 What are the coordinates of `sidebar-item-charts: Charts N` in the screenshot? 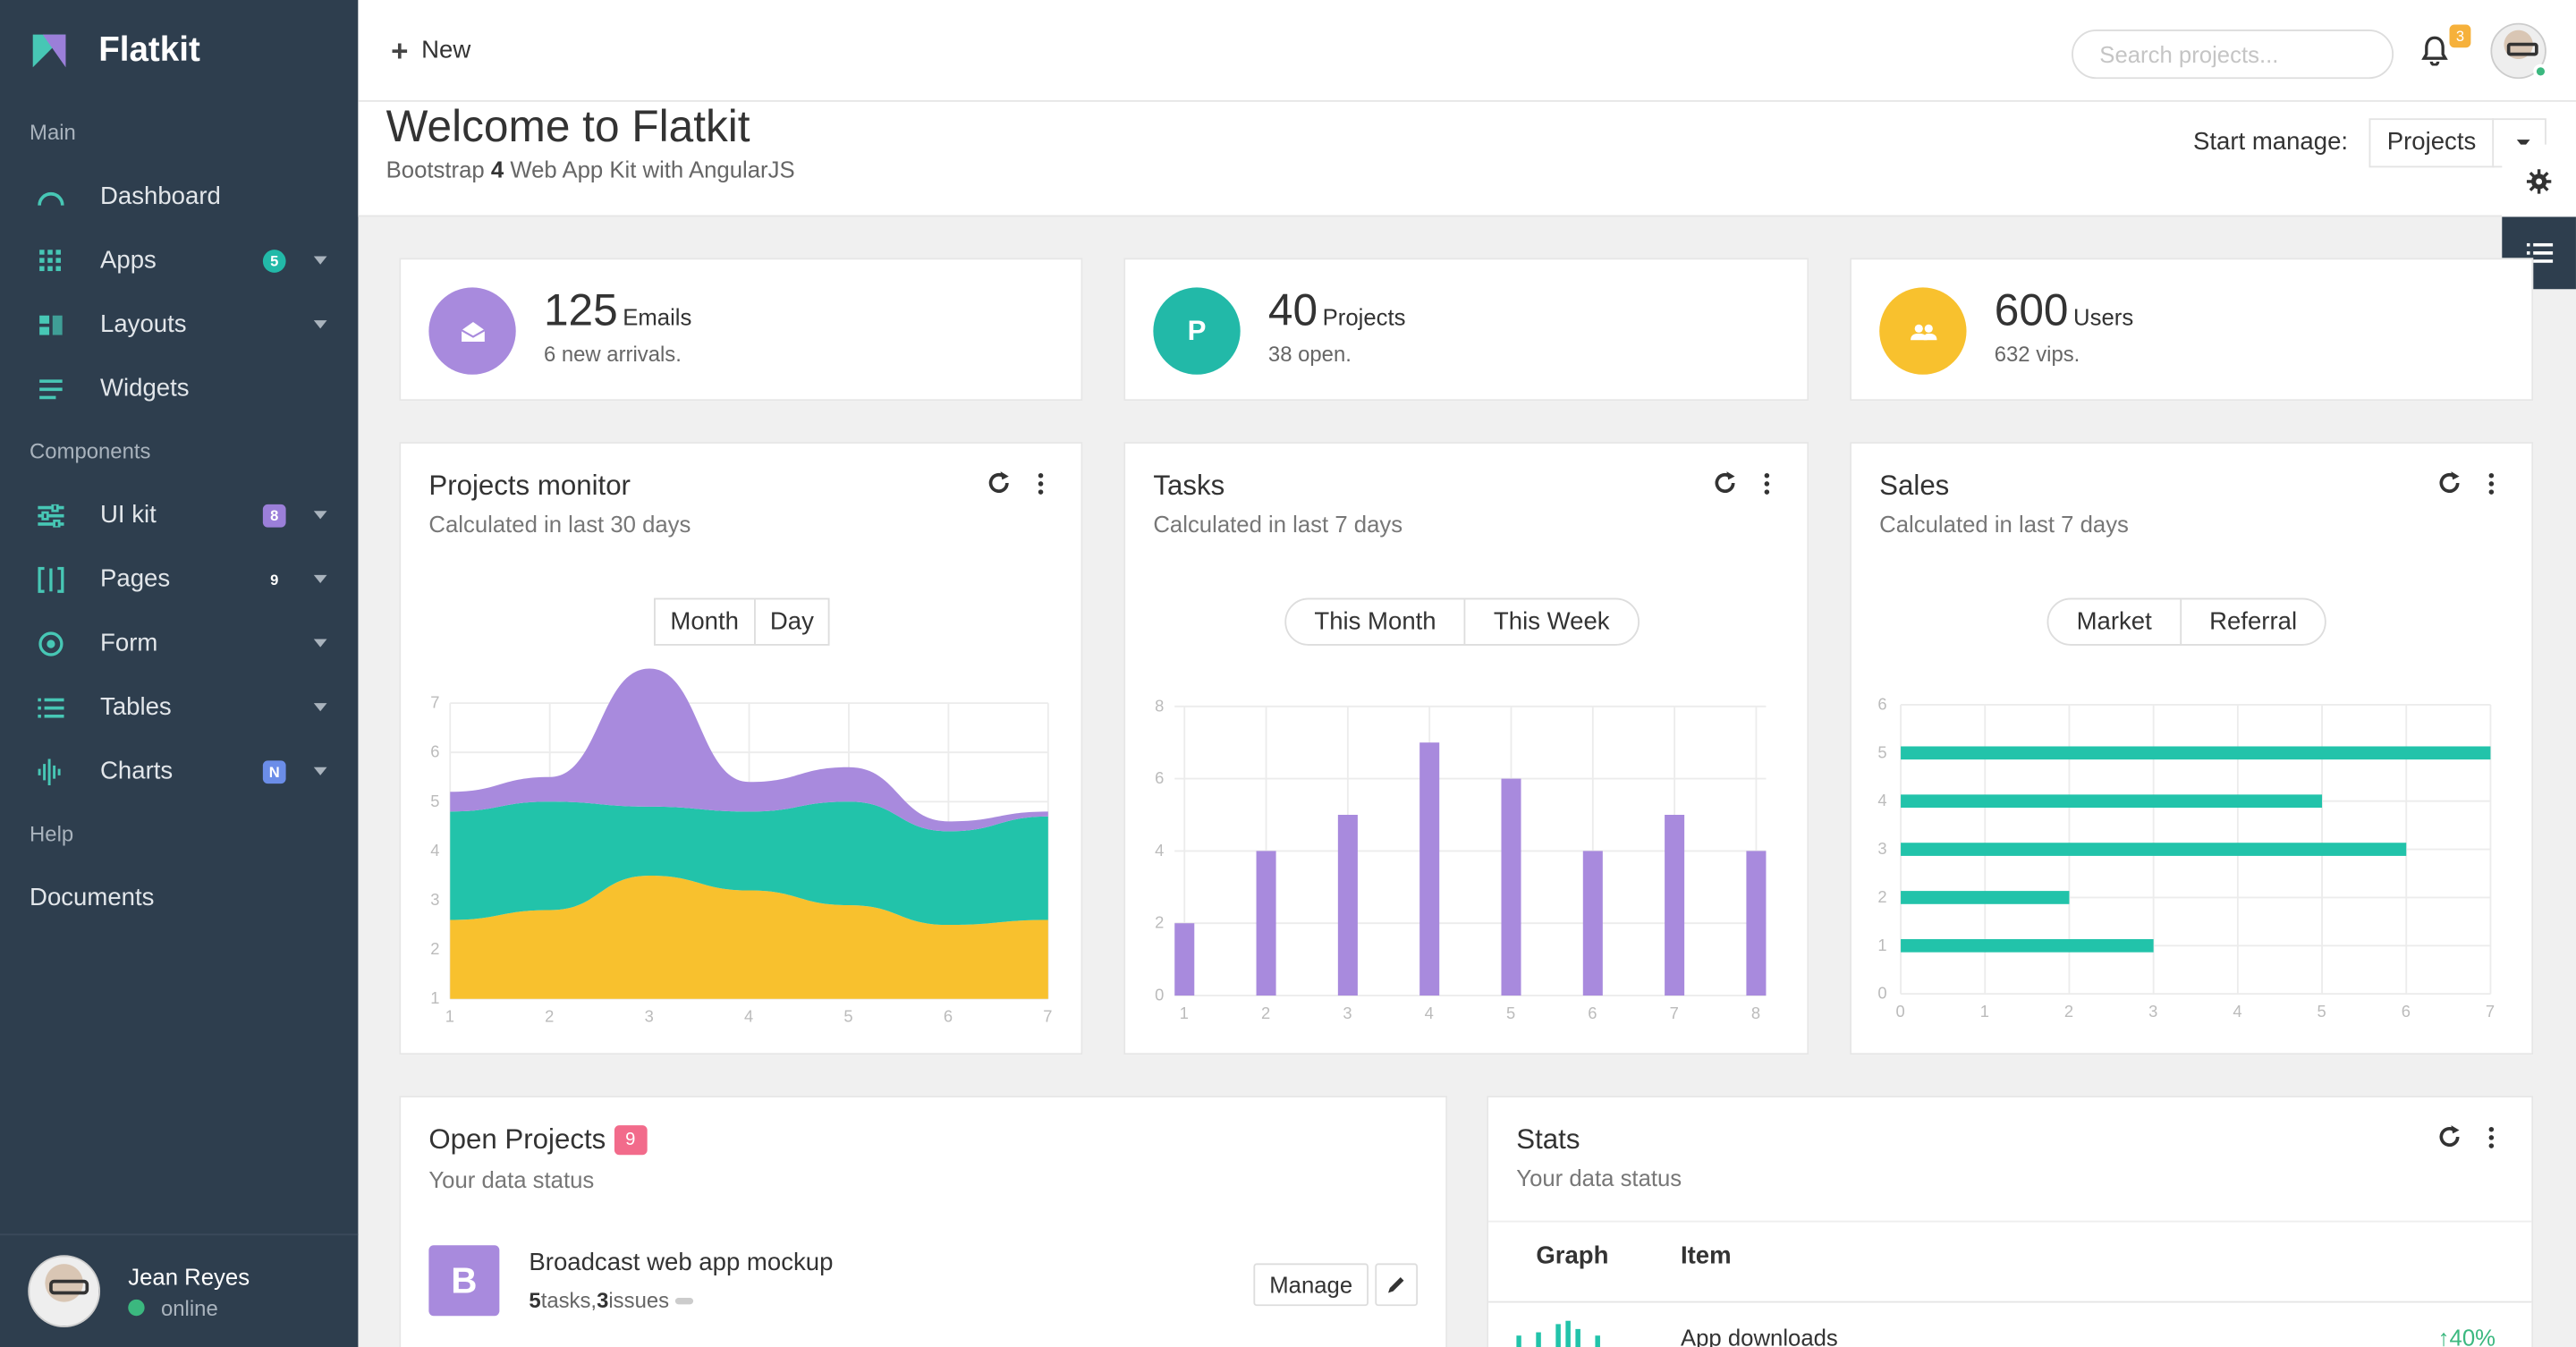 It's located at (179, 772).